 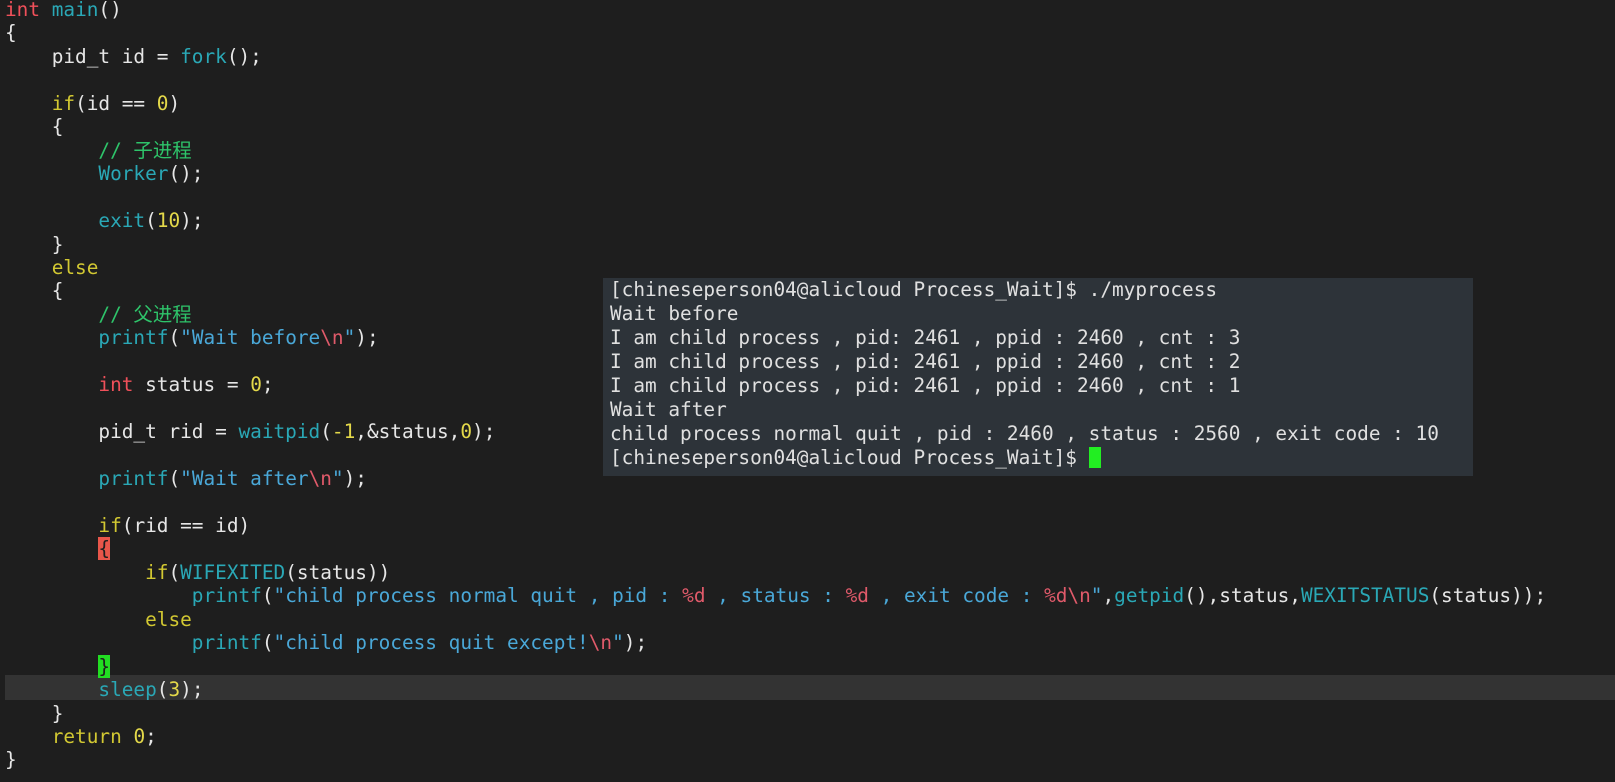 What do you see at coordinates (174, 103) in the screenshot?
I see `code-token: )` at bounding box center [174, 103].